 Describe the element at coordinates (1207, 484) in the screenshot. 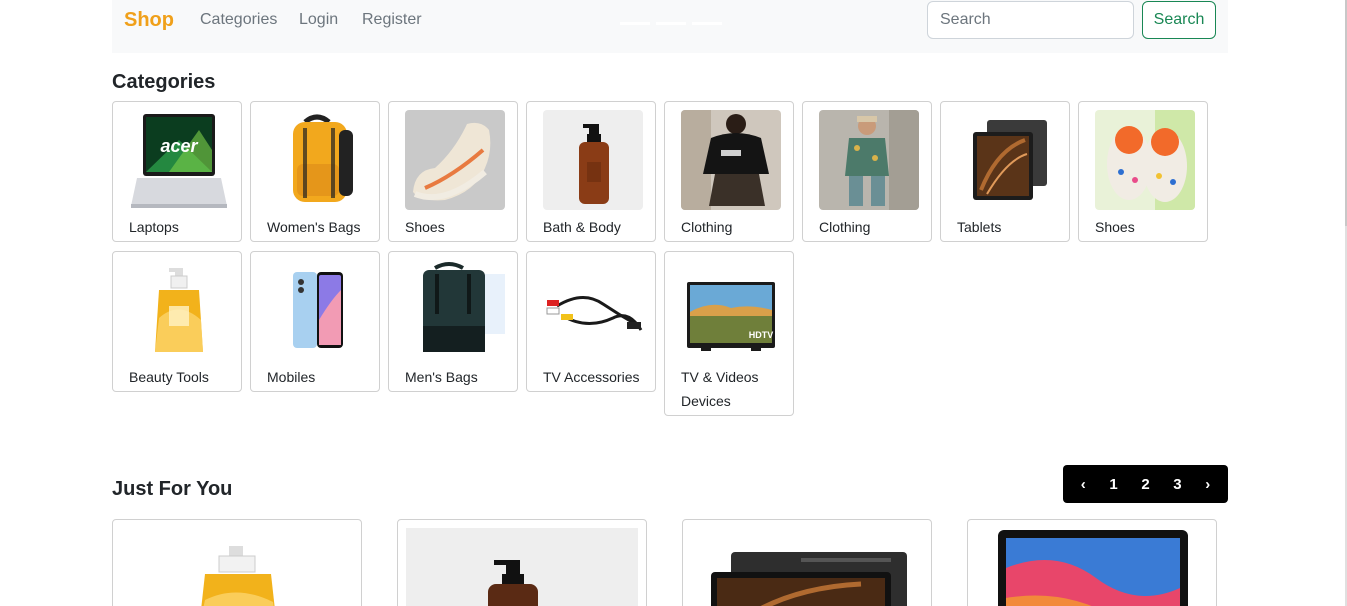

I see `pagination-next-button: ›` at that location.